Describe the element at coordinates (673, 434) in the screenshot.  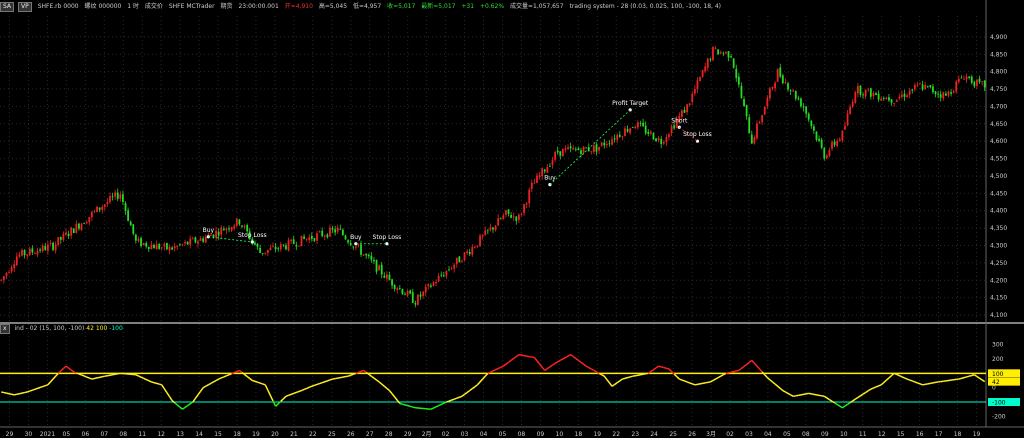
I see `time-tick-label: 25` at that location.